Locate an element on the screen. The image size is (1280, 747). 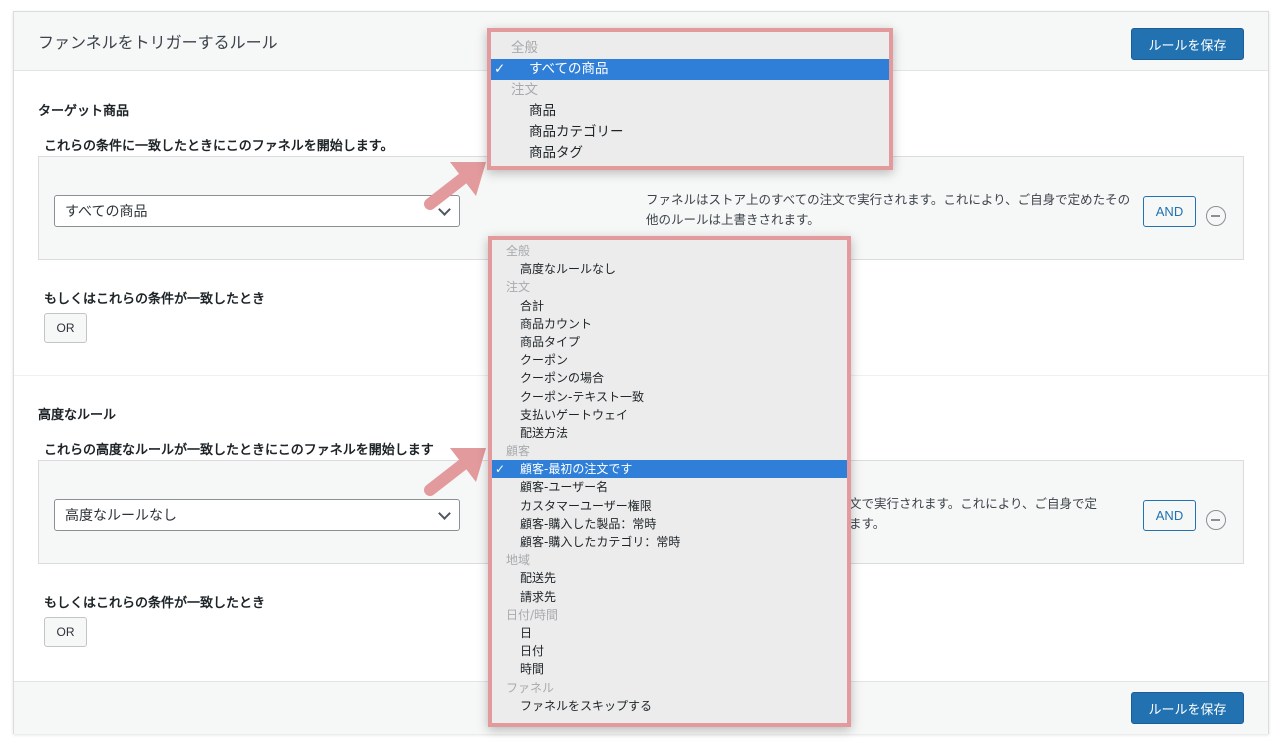
target-or-condition-label: もしくはこれらの条件が一致したとき is located at coordinates (155, 299).